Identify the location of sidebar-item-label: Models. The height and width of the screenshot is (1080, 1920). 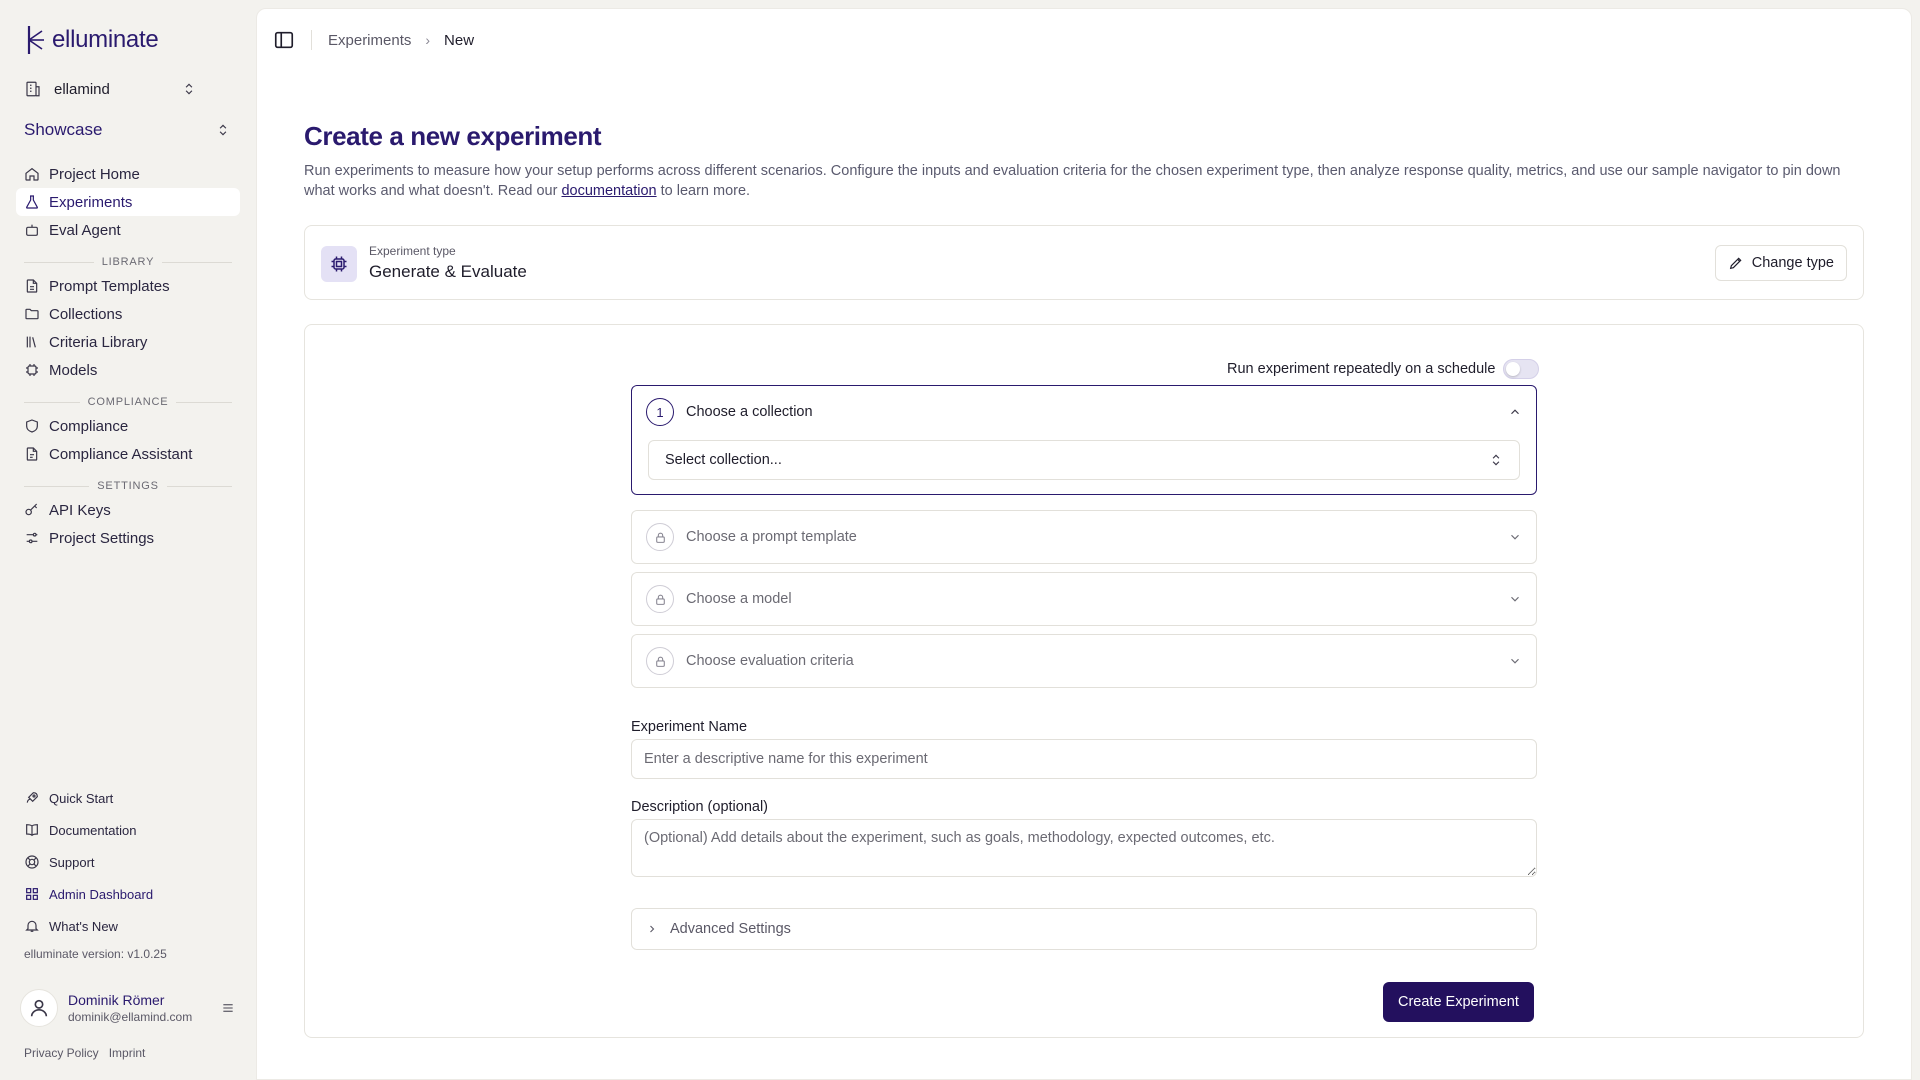
(73, 370).